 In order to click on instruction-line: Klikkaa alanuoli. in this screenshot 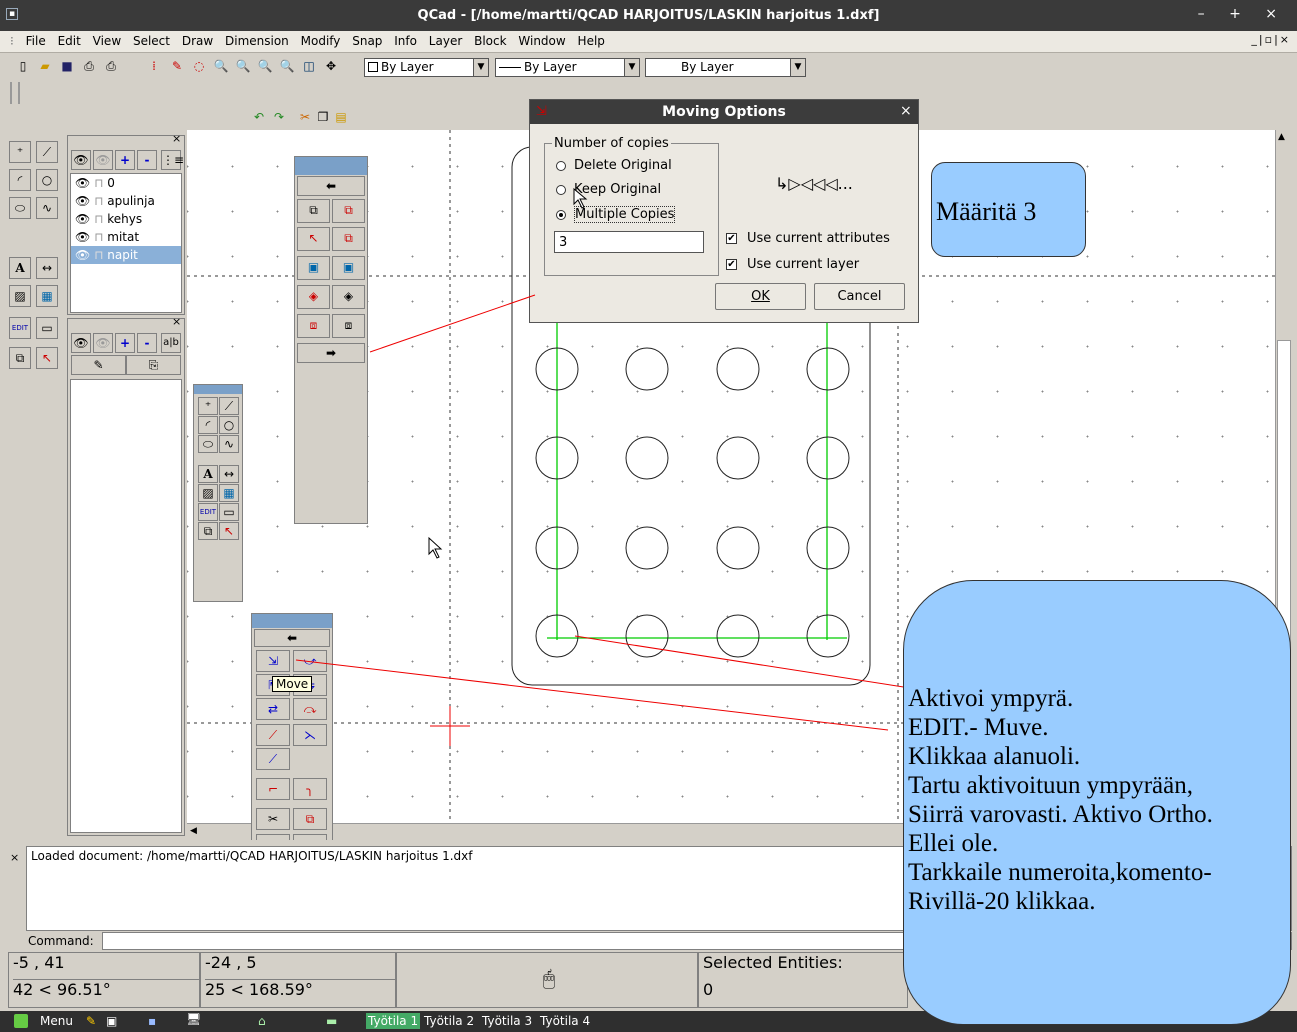, I will do `click(994, 756)`.